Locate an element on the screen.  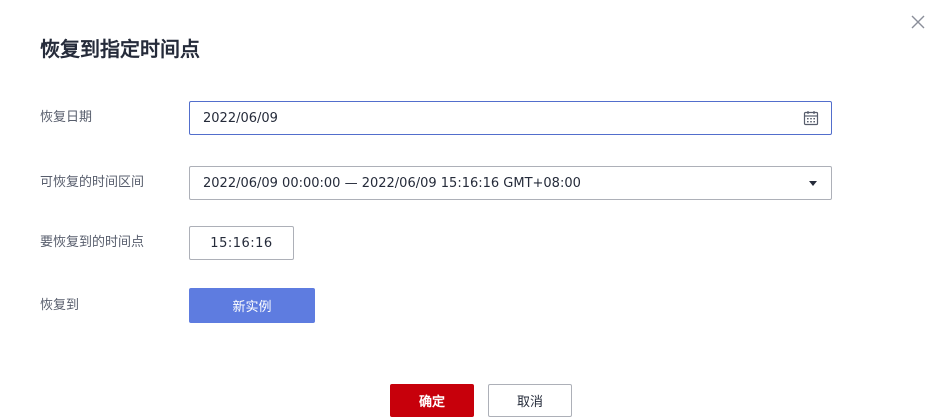
close-button is located at coordinates (918, 22).